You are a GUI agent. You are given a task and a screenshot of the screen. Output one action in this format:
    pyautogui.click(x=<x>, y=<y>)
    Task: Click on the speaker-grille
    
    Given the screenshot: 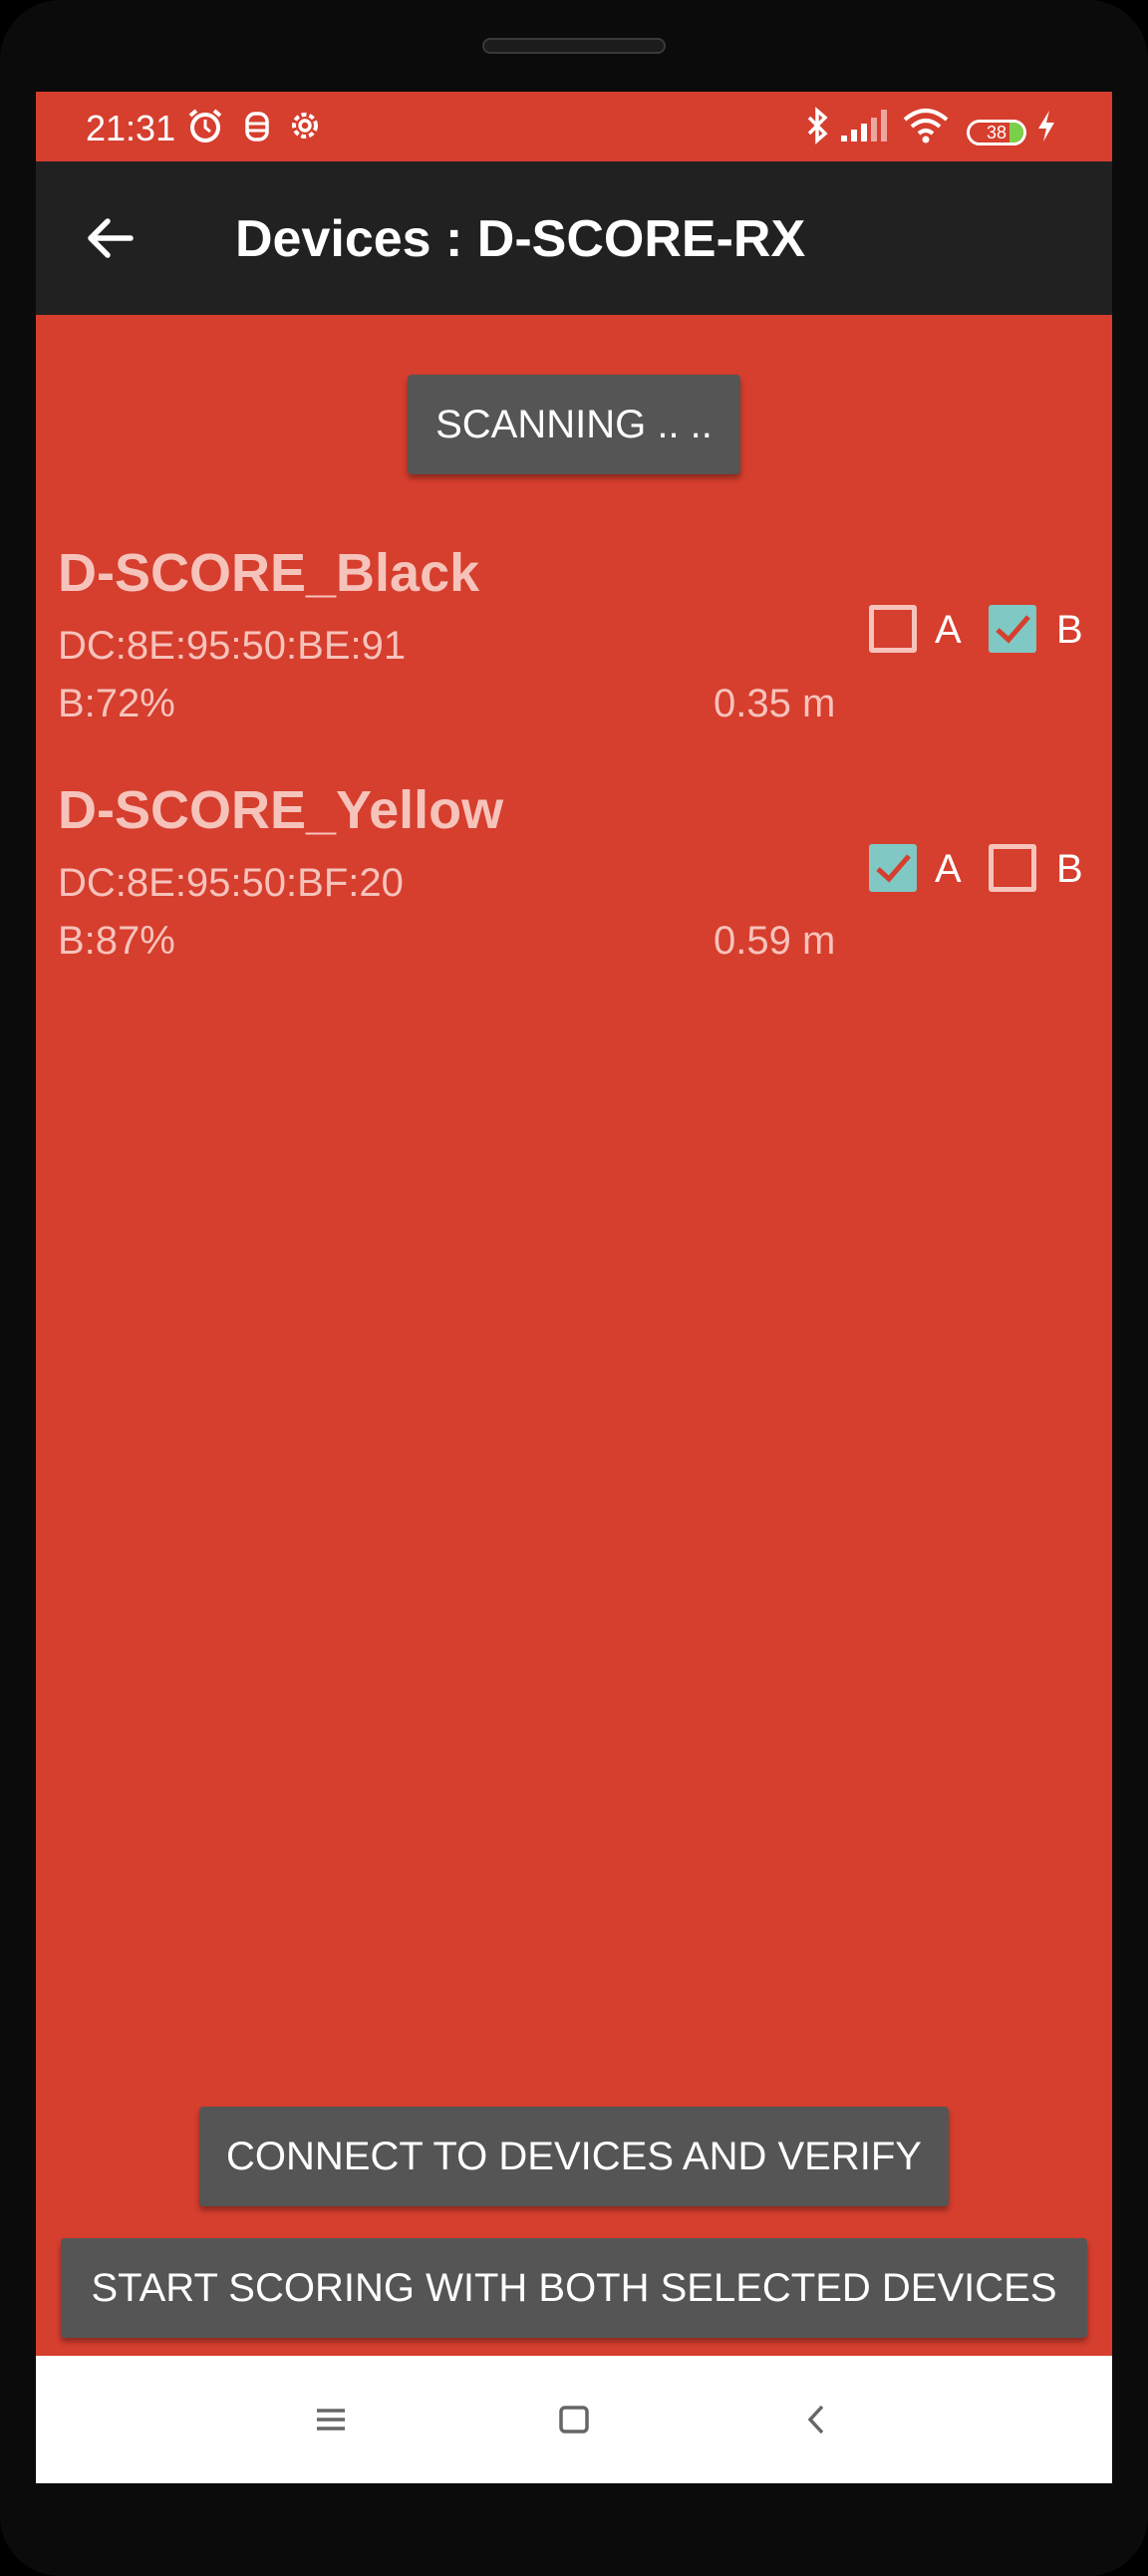 What is the action you would take?
    pyautogui.click(x=574, y=46)
    